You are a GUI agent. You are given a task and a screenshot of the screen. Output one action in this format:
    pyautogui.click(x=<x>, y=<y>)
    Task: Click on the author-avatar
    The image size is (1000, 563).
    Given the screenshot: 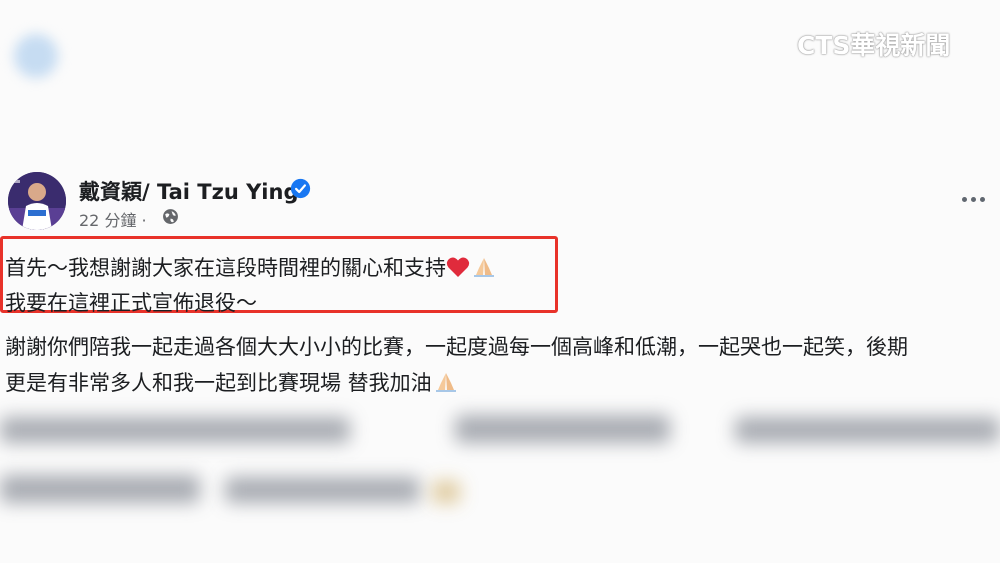 What is the action you would take?
    pyautogui.click(x=37, y=201)
    